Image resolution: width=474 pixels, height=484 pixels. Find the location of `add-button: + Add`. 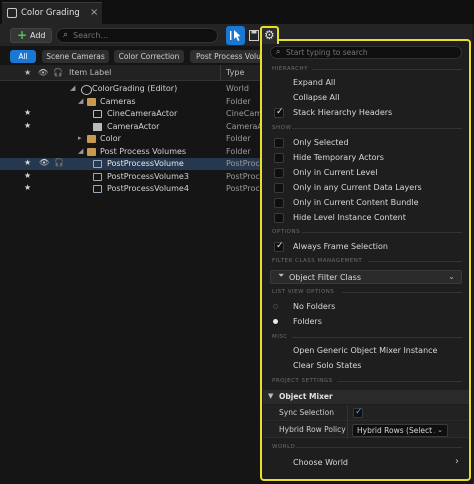

add-button: + Add is located at coordinates (31, 35).